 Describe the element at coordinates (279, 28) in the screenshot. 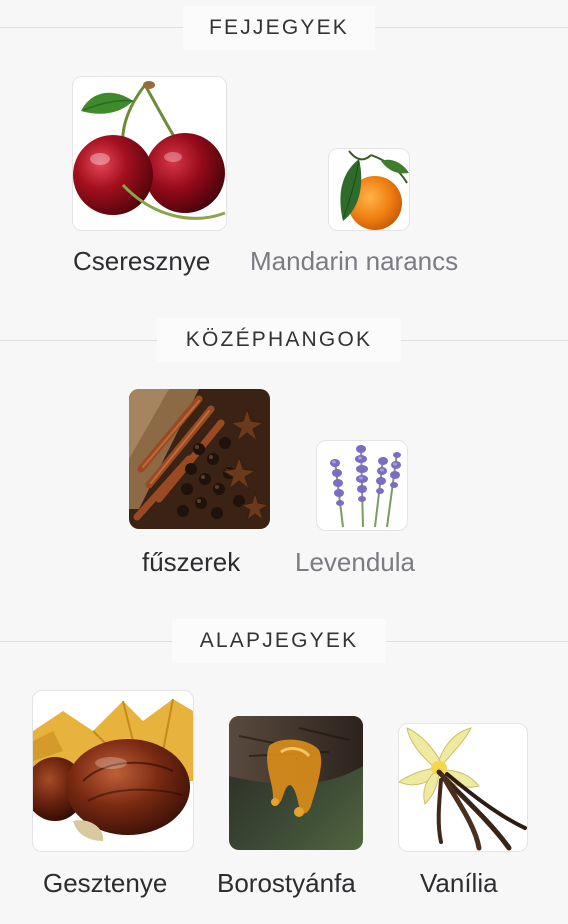

I see `section-title-top-notes: FEJJEGYEK` at that location.